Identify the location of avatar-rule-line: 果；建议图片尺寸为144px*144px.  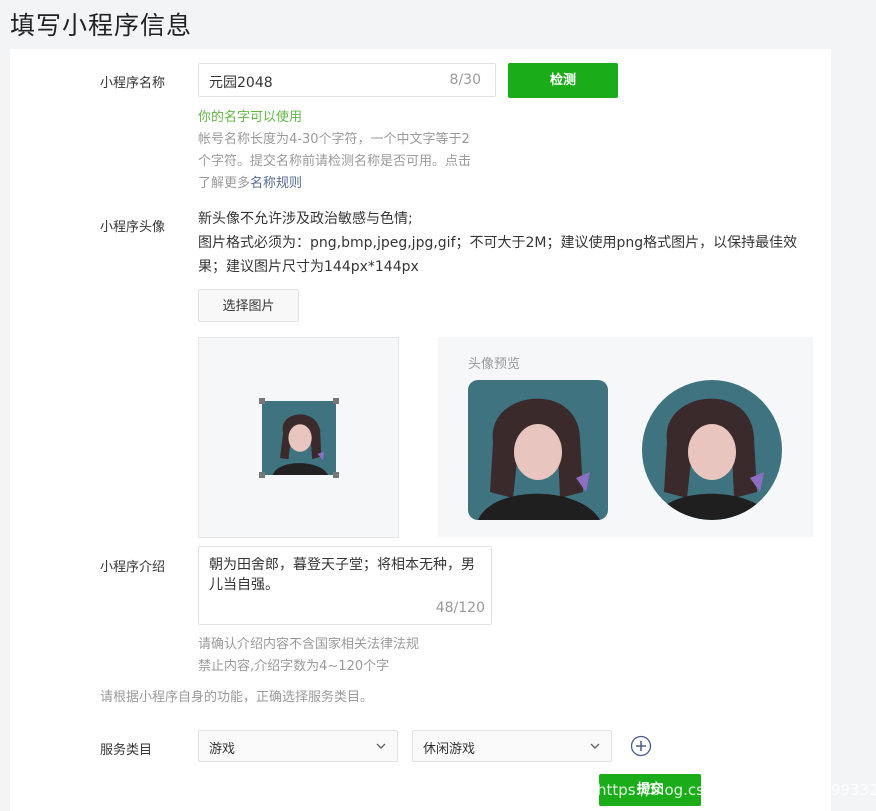
(308, 267).